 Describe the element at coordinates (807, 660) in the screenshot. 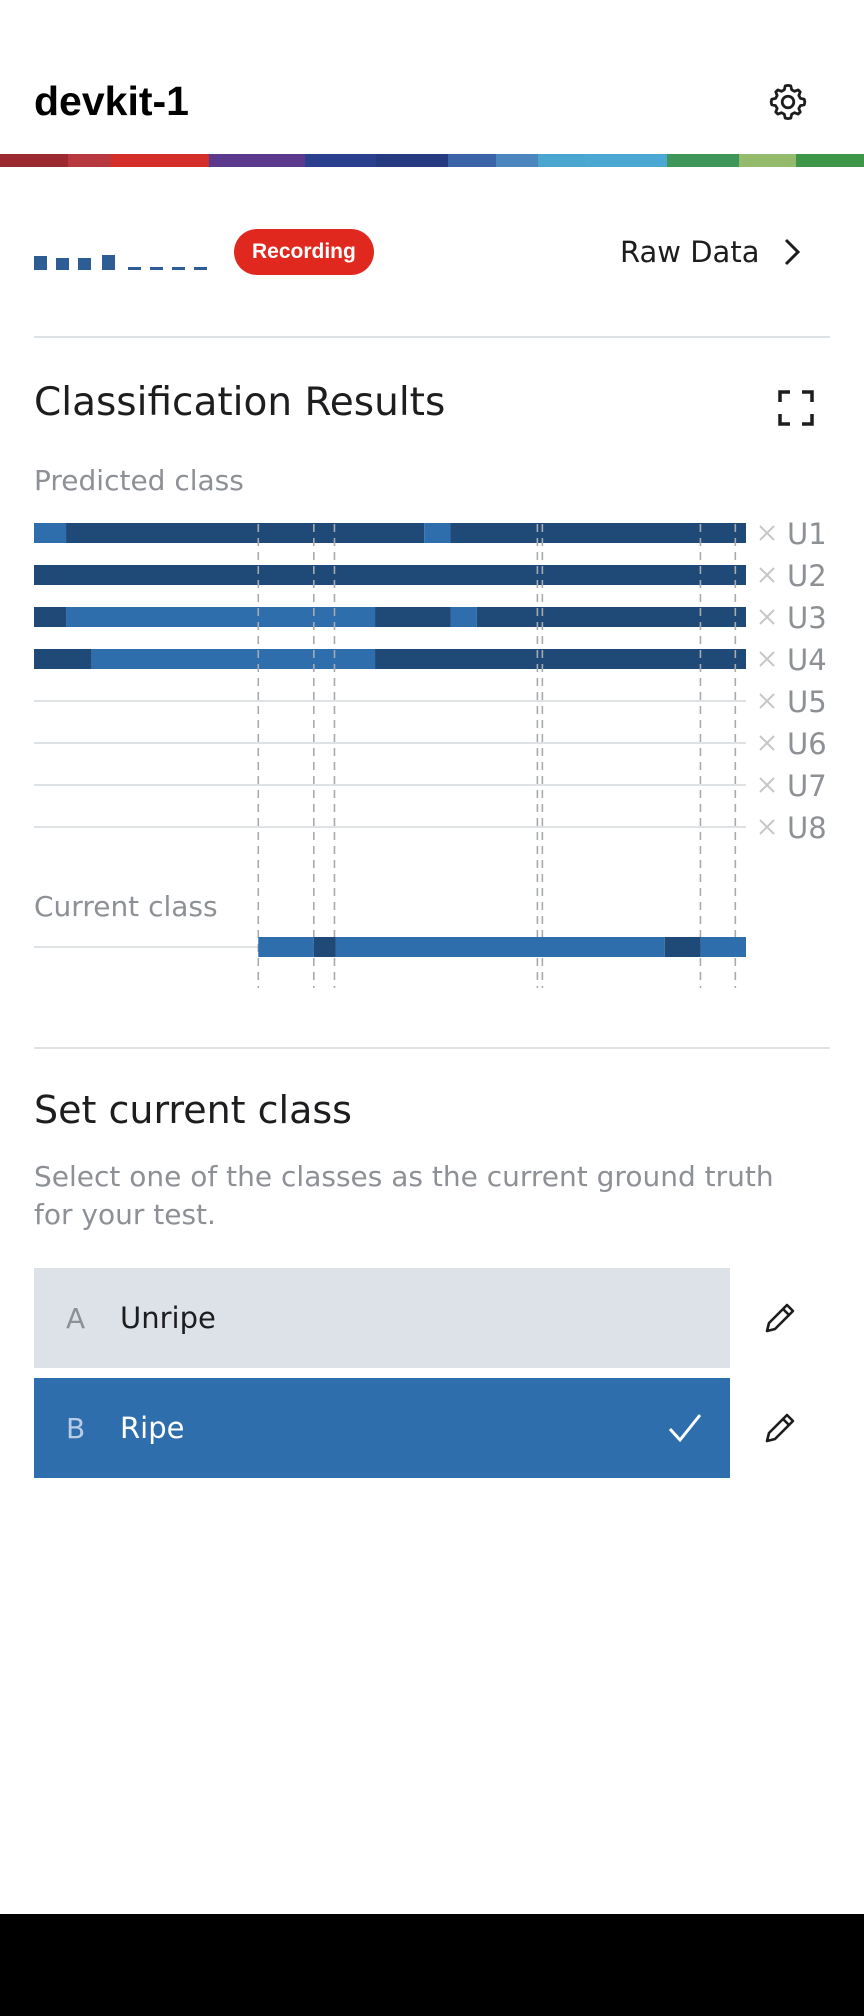

I see `row-label: U4` at that location.